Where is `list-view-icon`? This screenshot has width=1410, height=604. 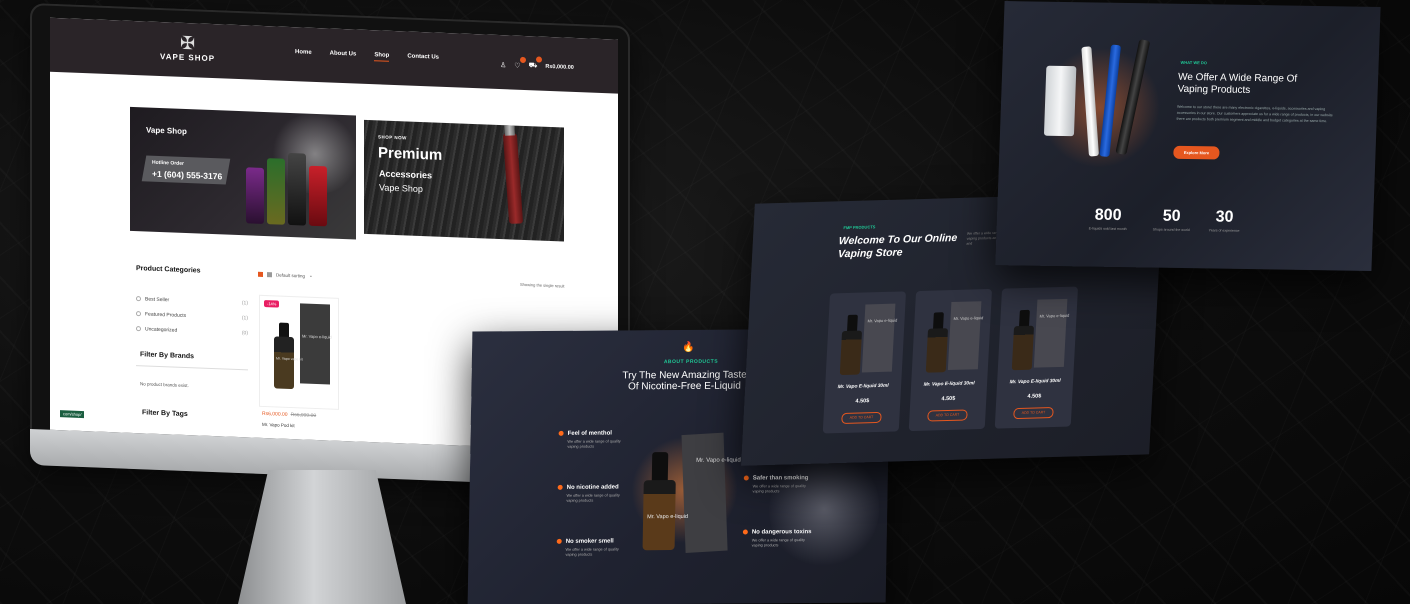 list-view-icon is located at coordinates (269, 274).